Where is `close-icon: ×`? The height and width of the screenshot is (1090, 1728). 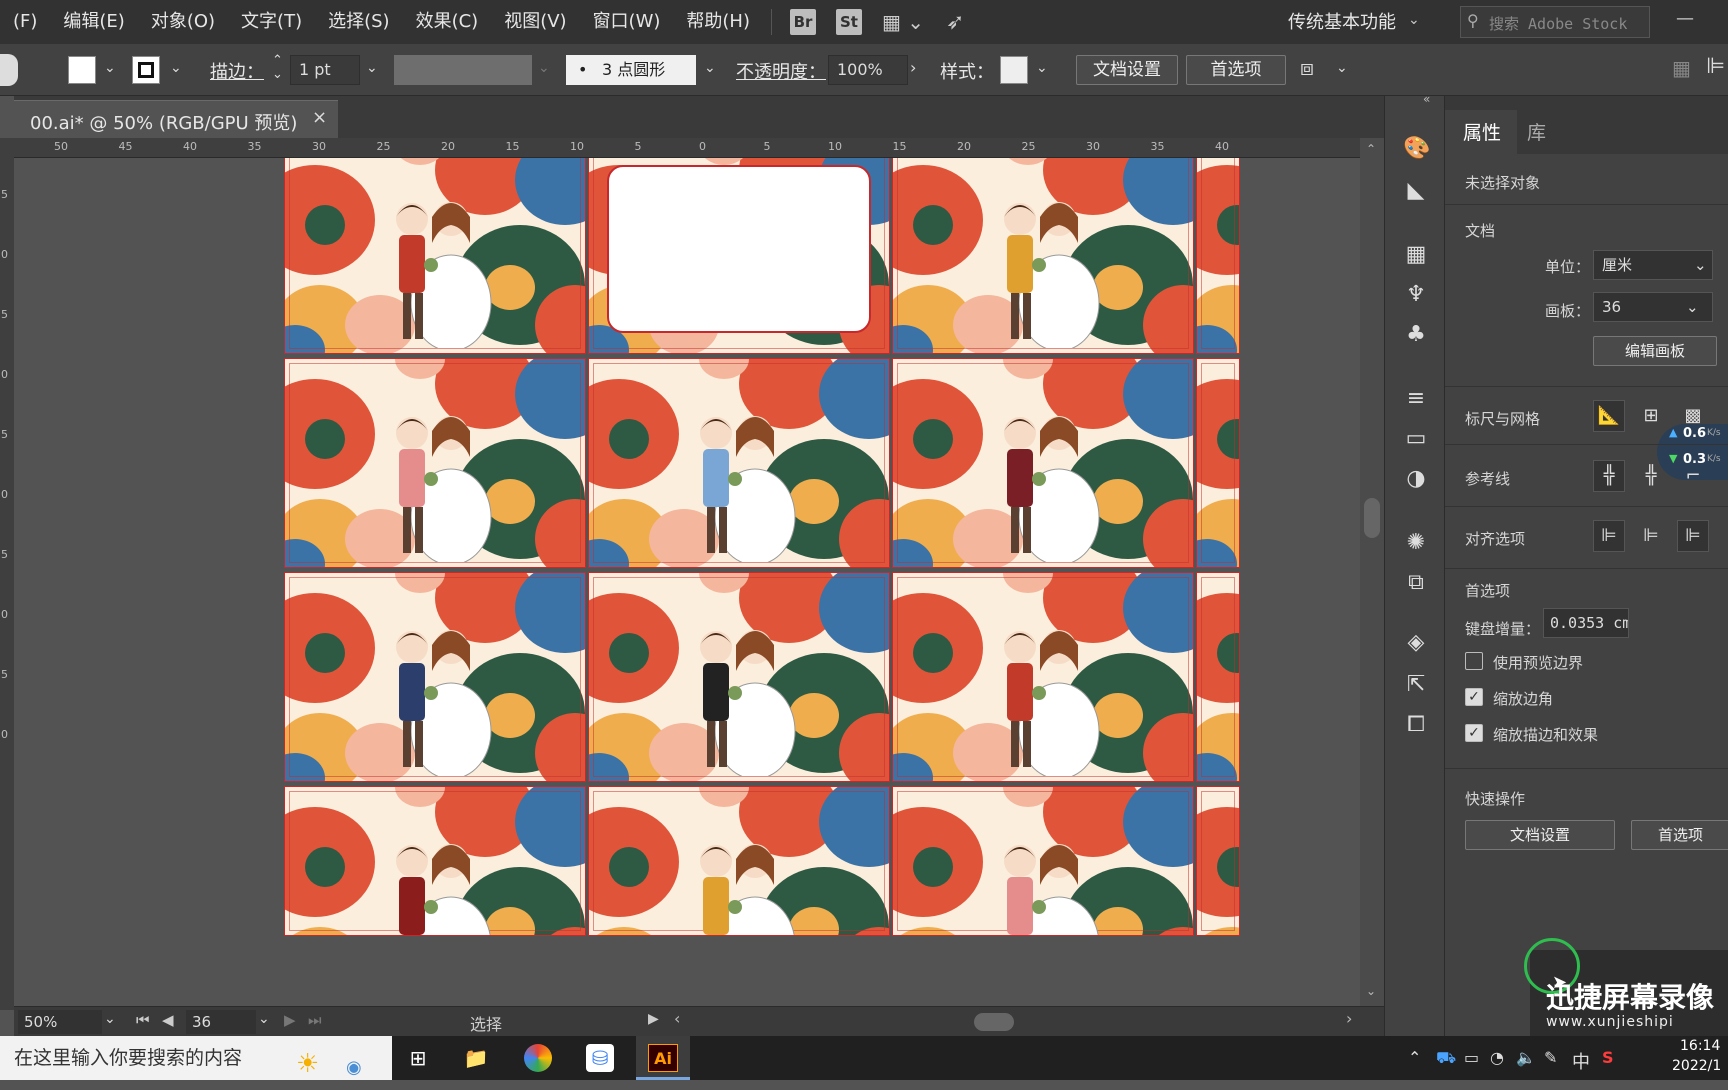
close-icon: × is located at coordinates (319, 117).